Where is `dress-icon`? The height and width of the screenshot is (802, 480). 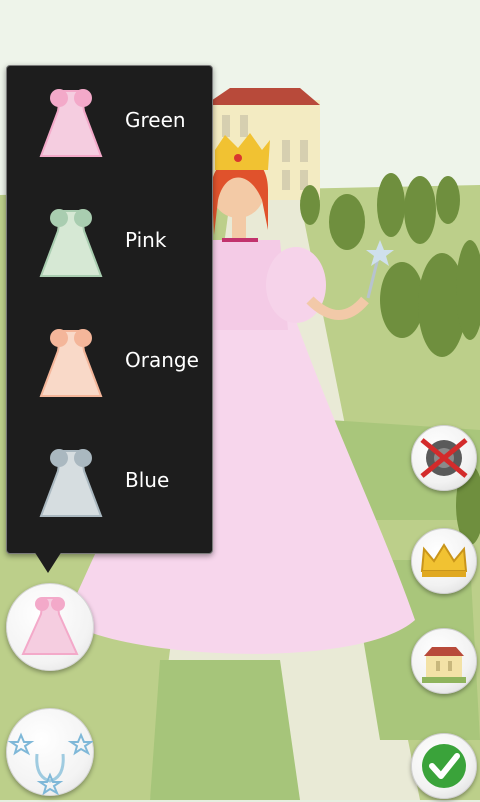 dress-icon is located at coordinates (50, 626).